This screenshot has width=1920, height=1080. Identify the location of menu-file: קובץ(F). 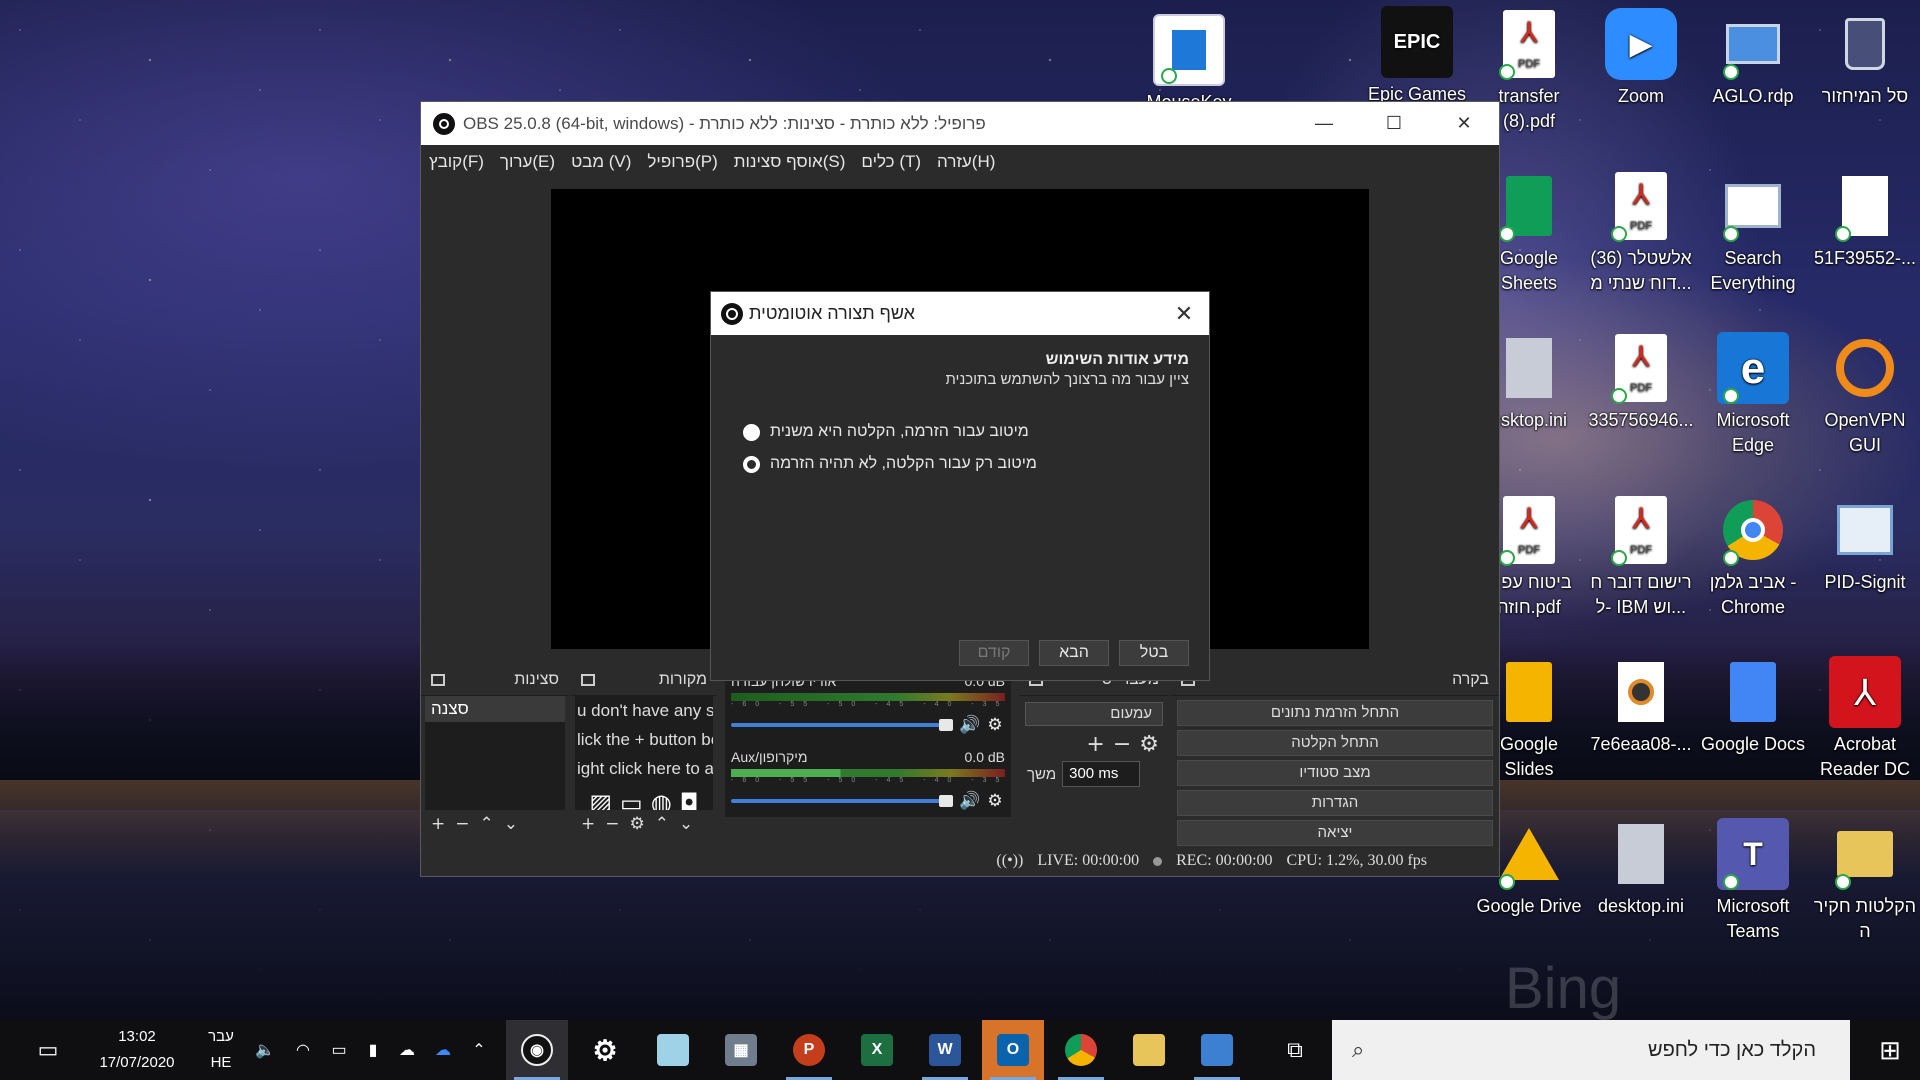
(456, 162).